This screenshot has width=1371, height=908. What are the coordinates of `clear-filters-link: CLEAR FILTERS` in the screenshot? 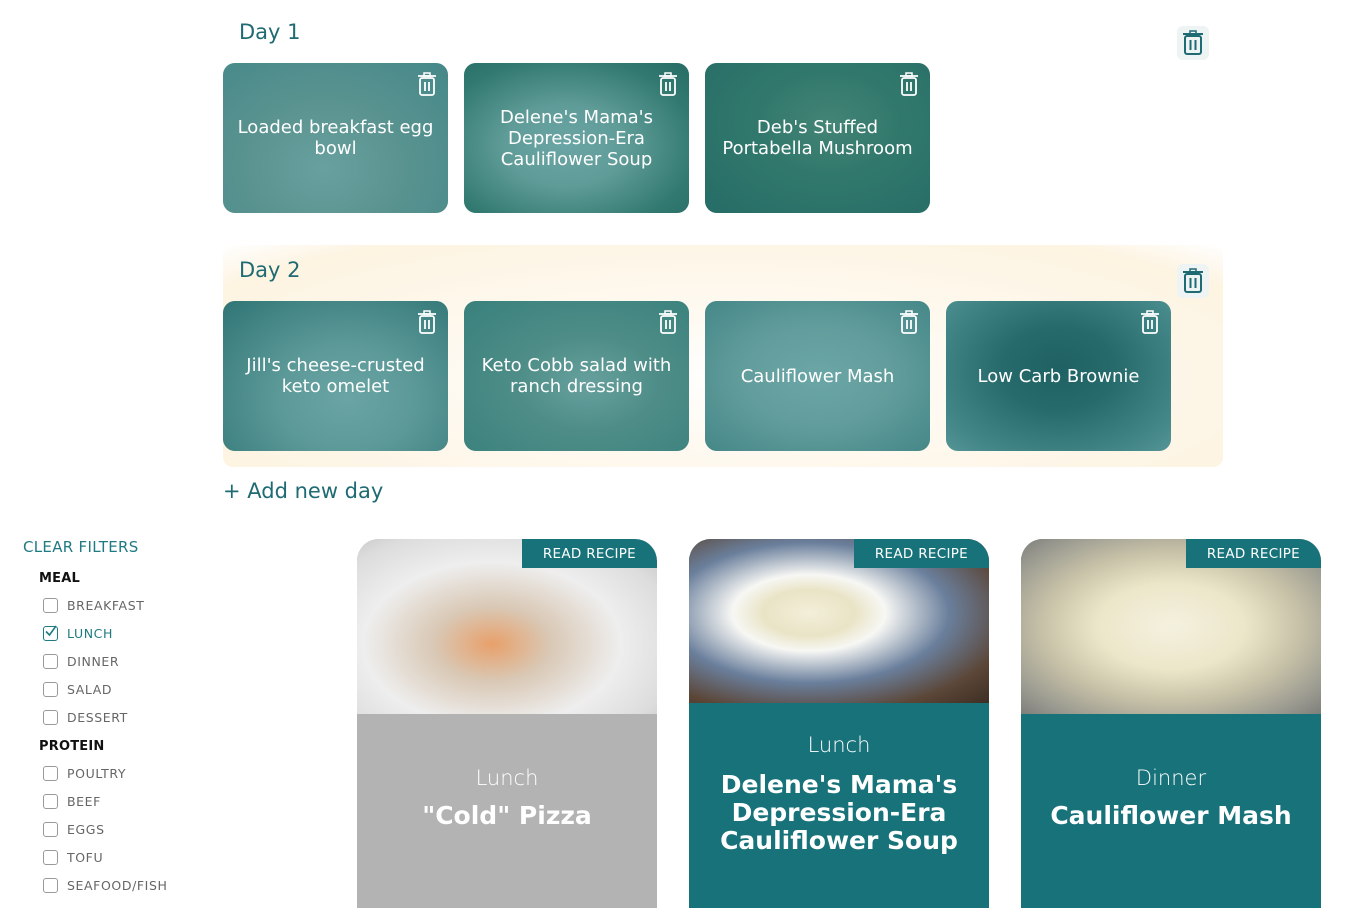 It's located at (81, 547).